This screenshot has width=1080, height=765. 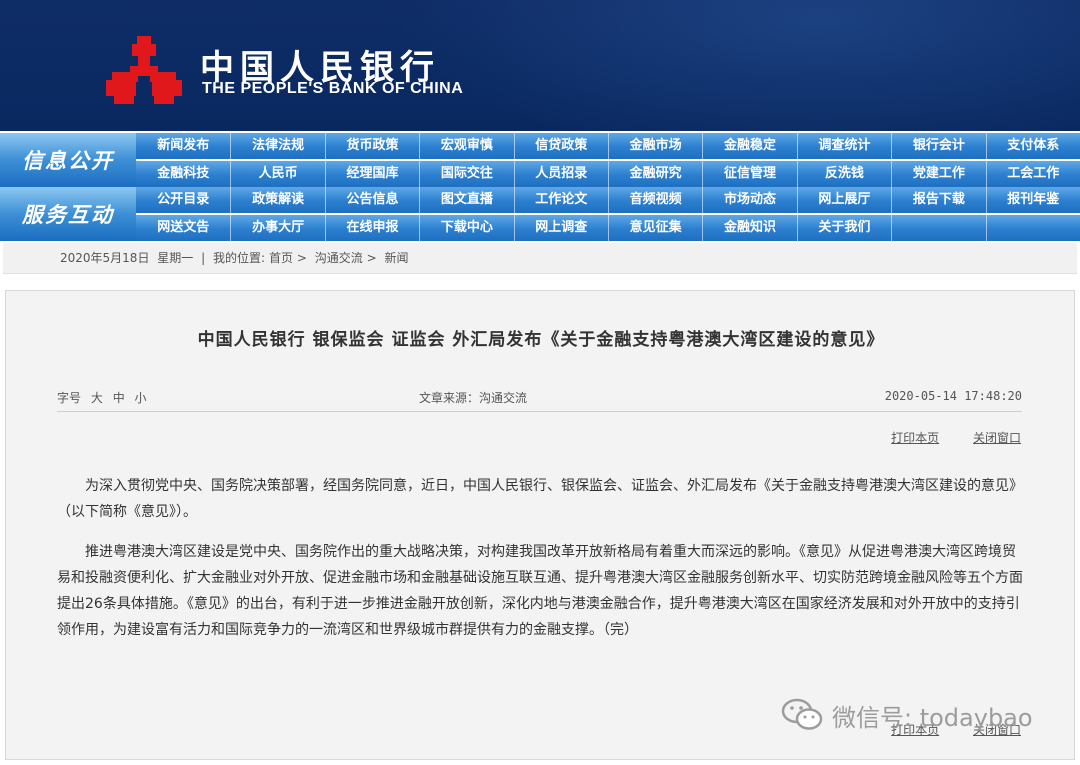 What do you see at coordinates (802, 714) in the screenshot?
I see `wechat-icon` at bounding box center [802, 714].